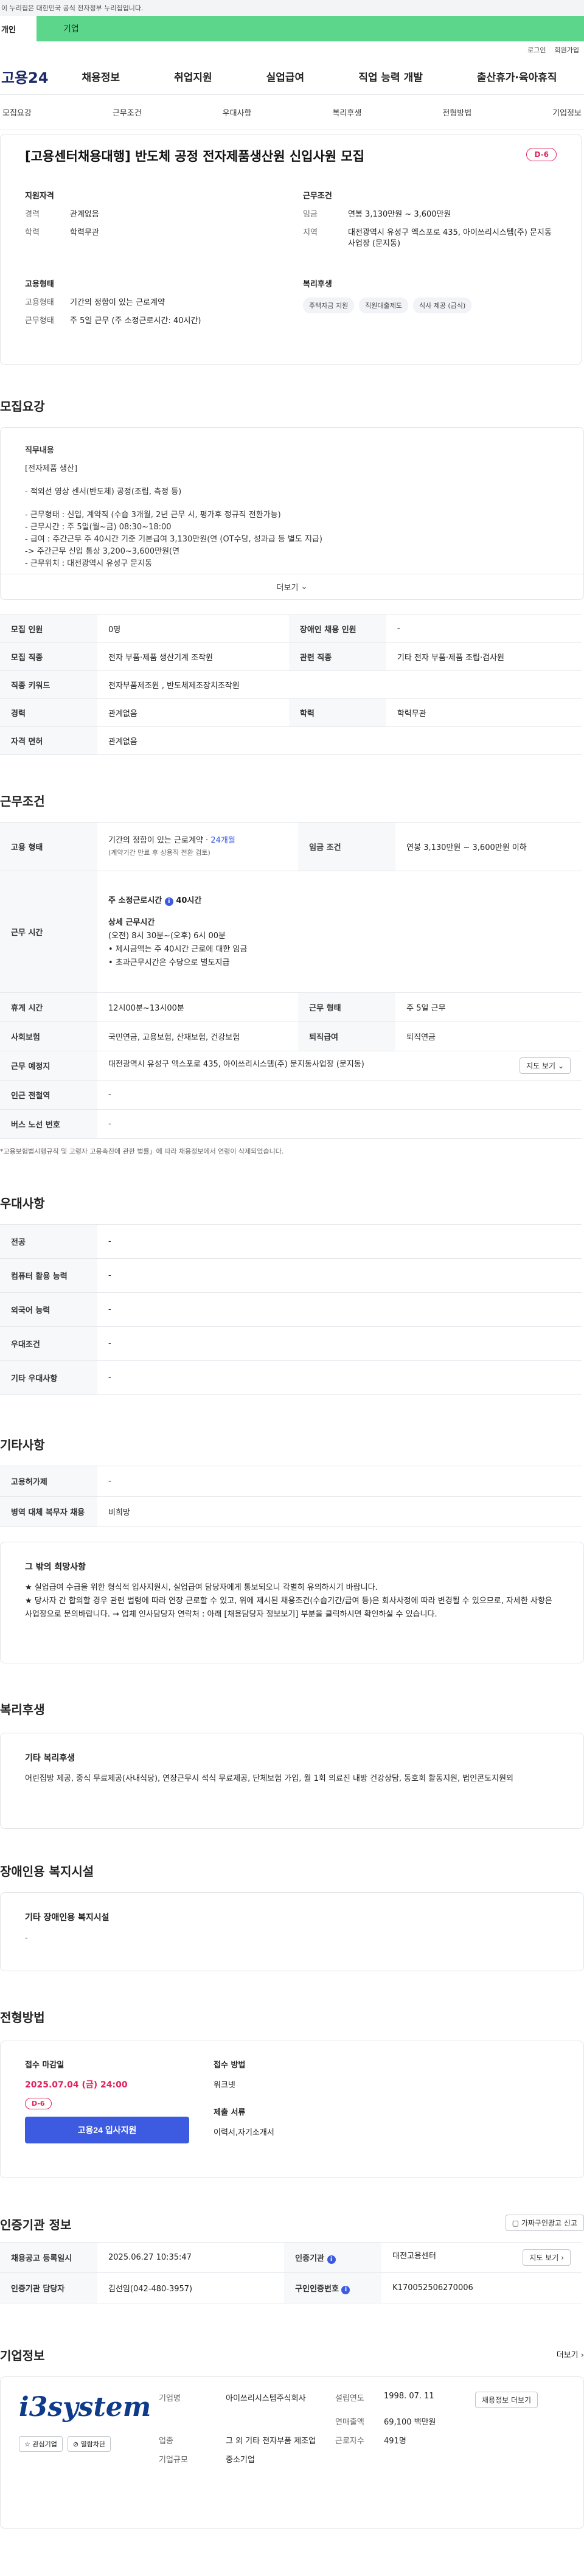 Image resolution: width=584 pixels, height=2576 pixels. Describe the element at coordinates (567, 50) in the screenshot. I see `signup-link: 회원가입` at that location.